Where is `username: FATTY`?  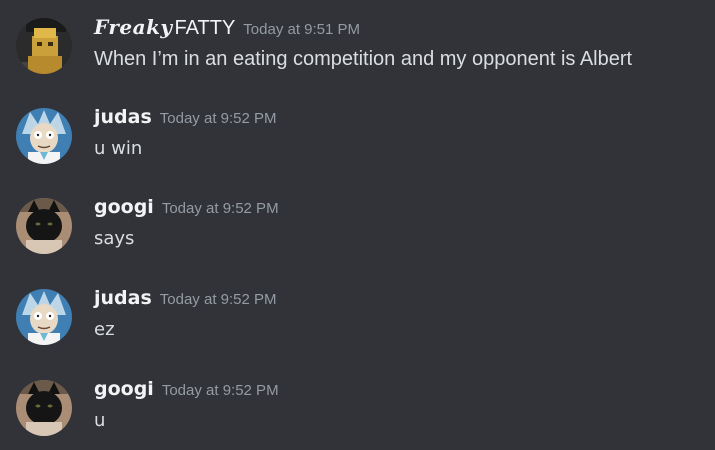
username: FATTY is located at coordinates (205, 28).